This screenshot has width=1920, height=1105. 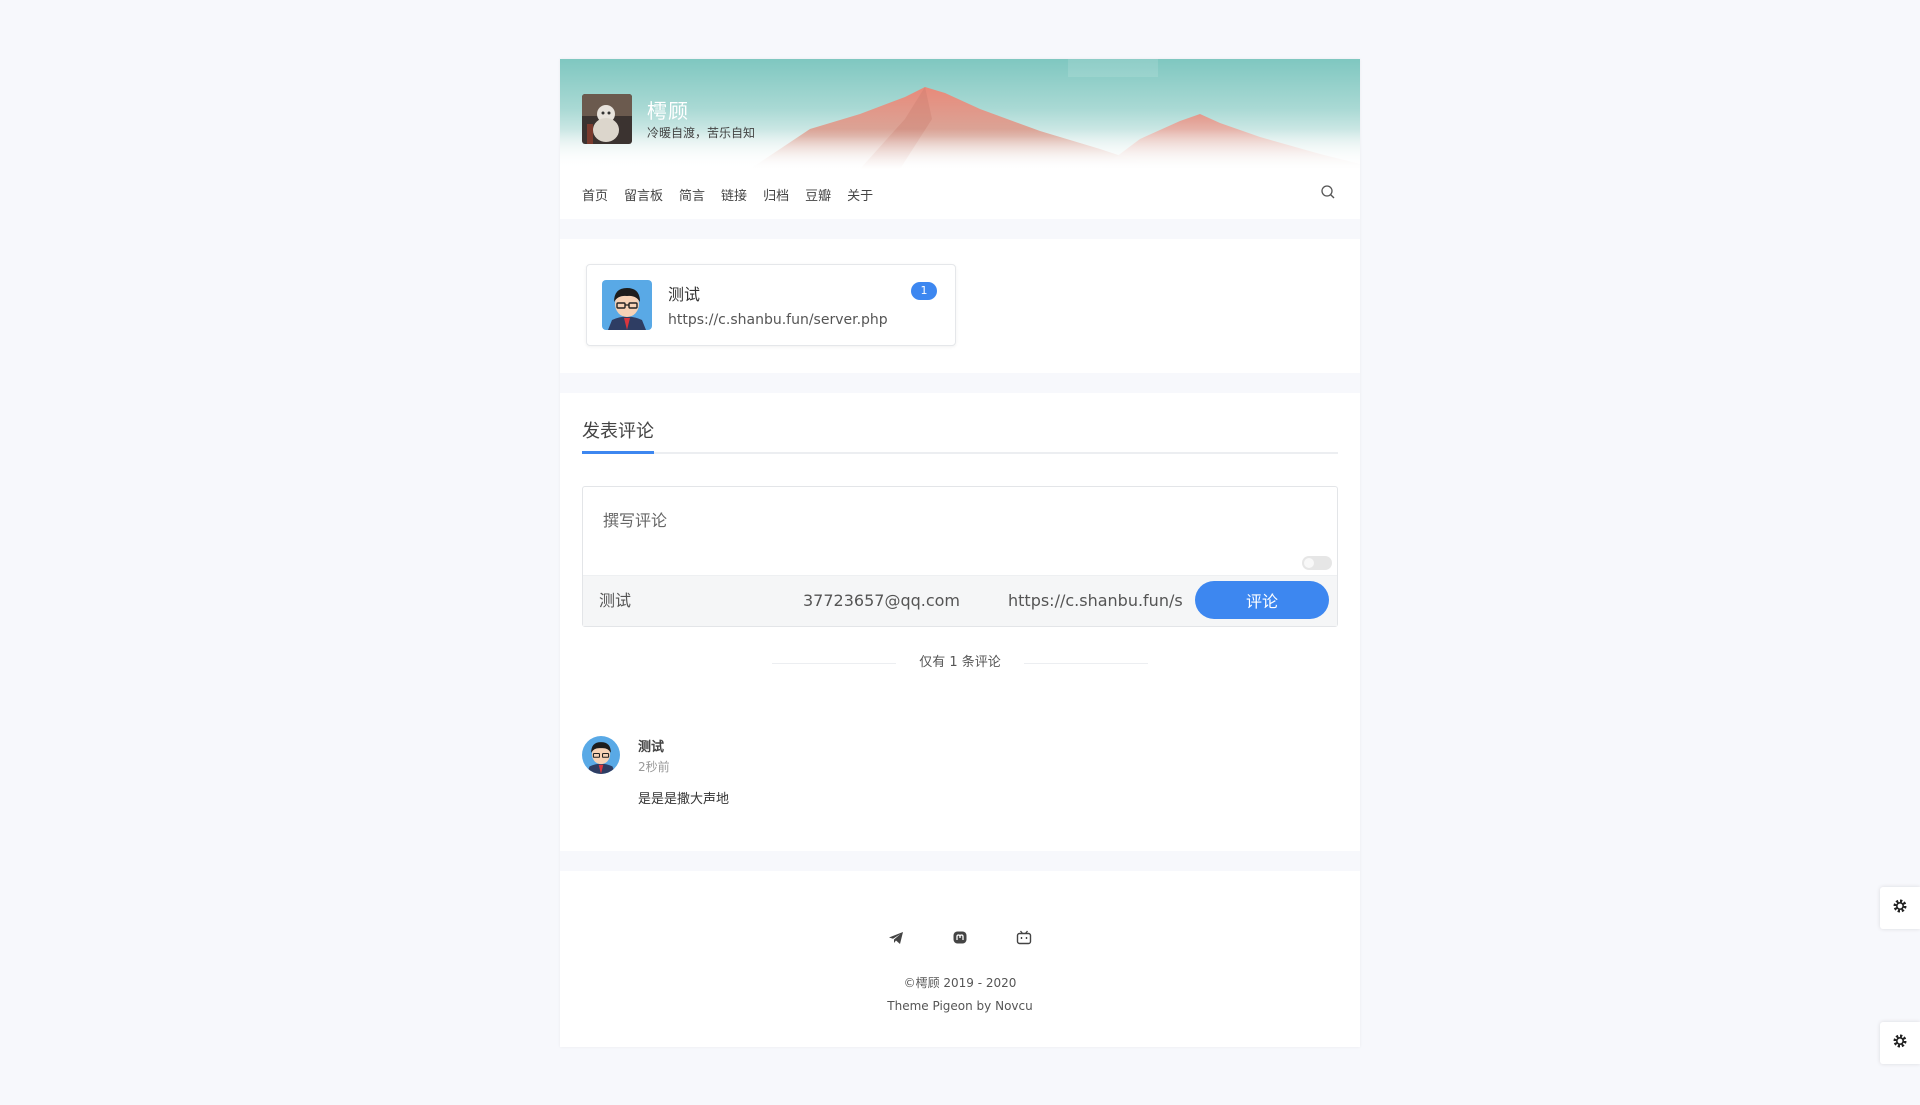 What do you see at coordinates (618, 431) in the screenshot?
I see `comments-title: 发表评论` at bounding box center [618, 431].